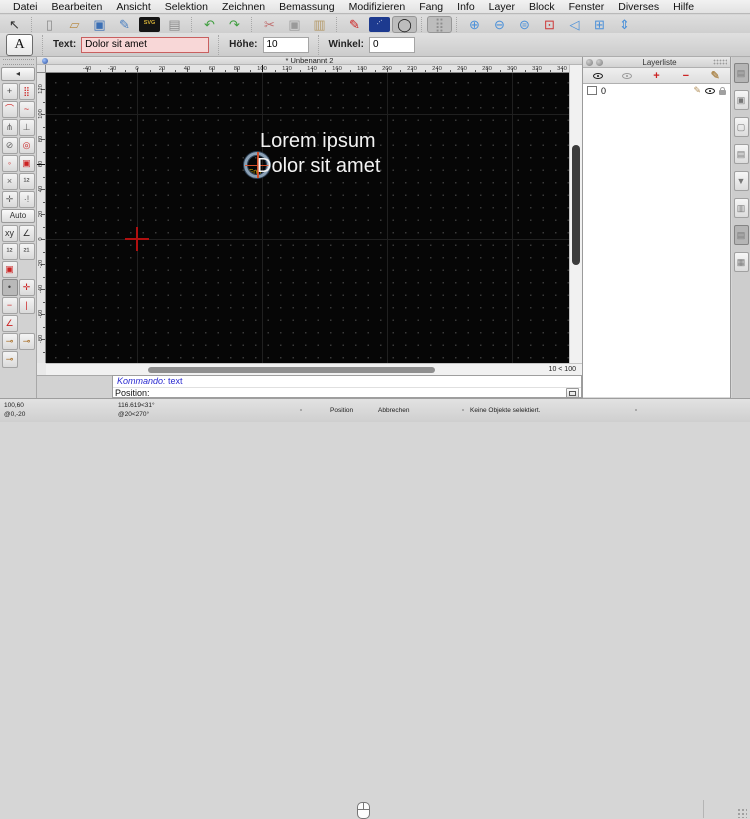 This screenshot has width=750, height=819. What do you see at coordinates (133, 7) in the screenshot?
I see `menu-ansicht: Ansicht` at bounding box center [133, 7].